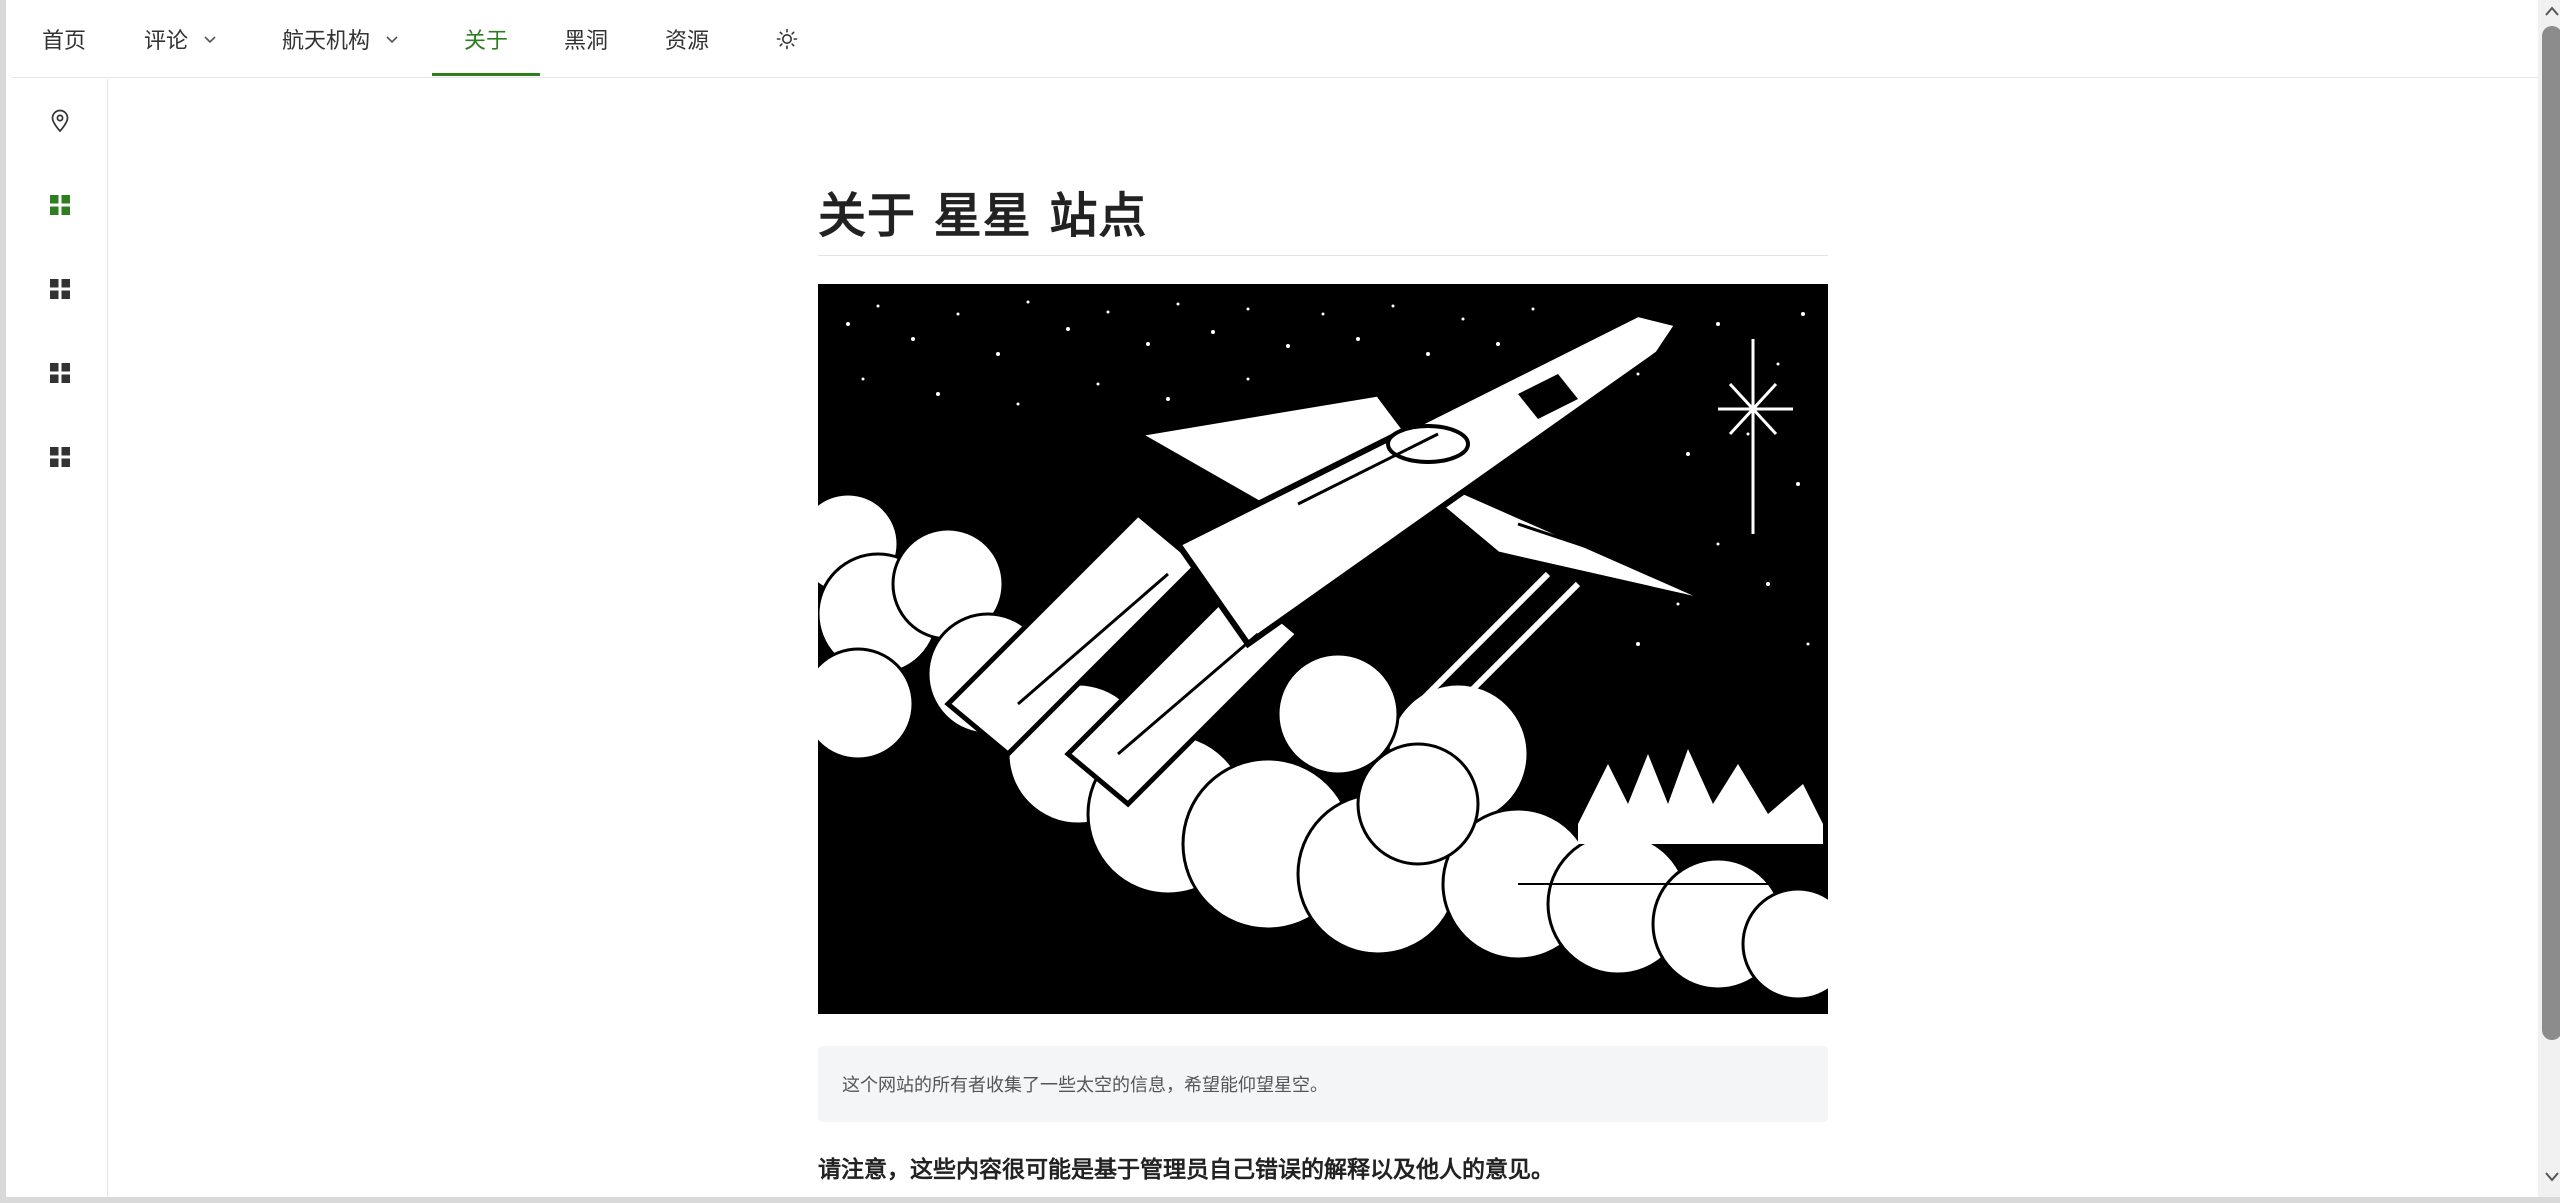 The image size is (2560, 1203). Describe the element at coordinates (586, 41) in the screenshot. I see `nav-item-label: 黑洞` at that location.